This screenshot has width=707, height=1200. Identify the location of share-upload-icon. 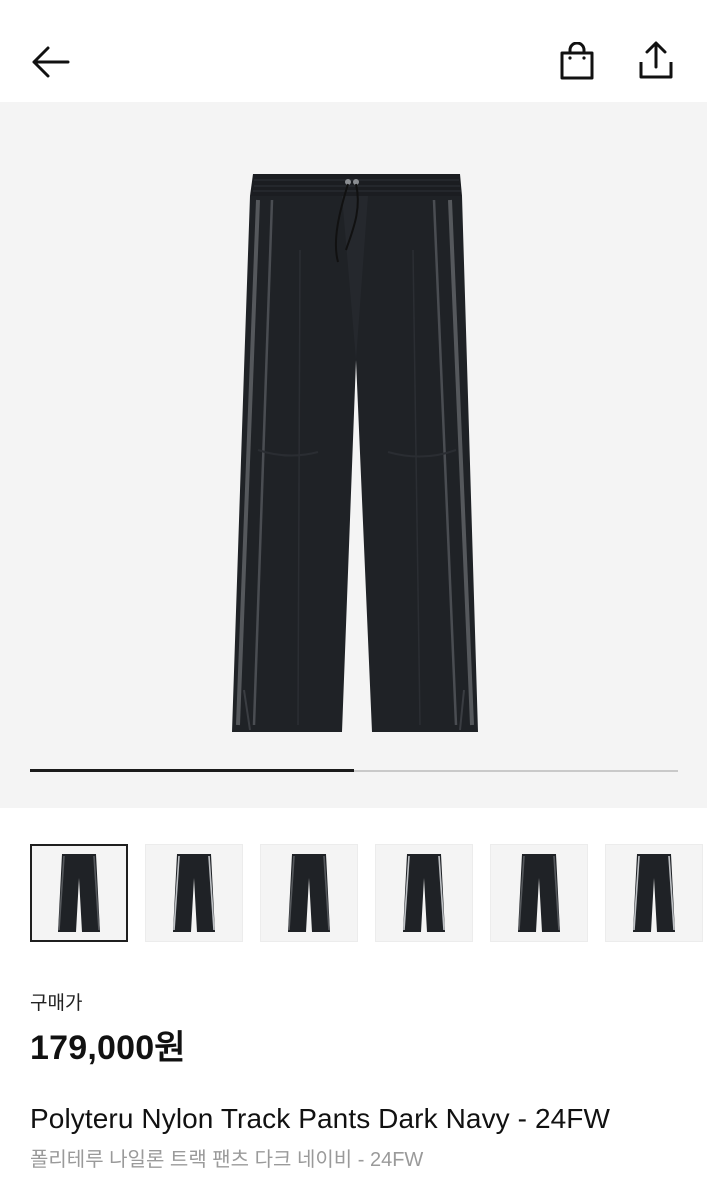
(656, 60).